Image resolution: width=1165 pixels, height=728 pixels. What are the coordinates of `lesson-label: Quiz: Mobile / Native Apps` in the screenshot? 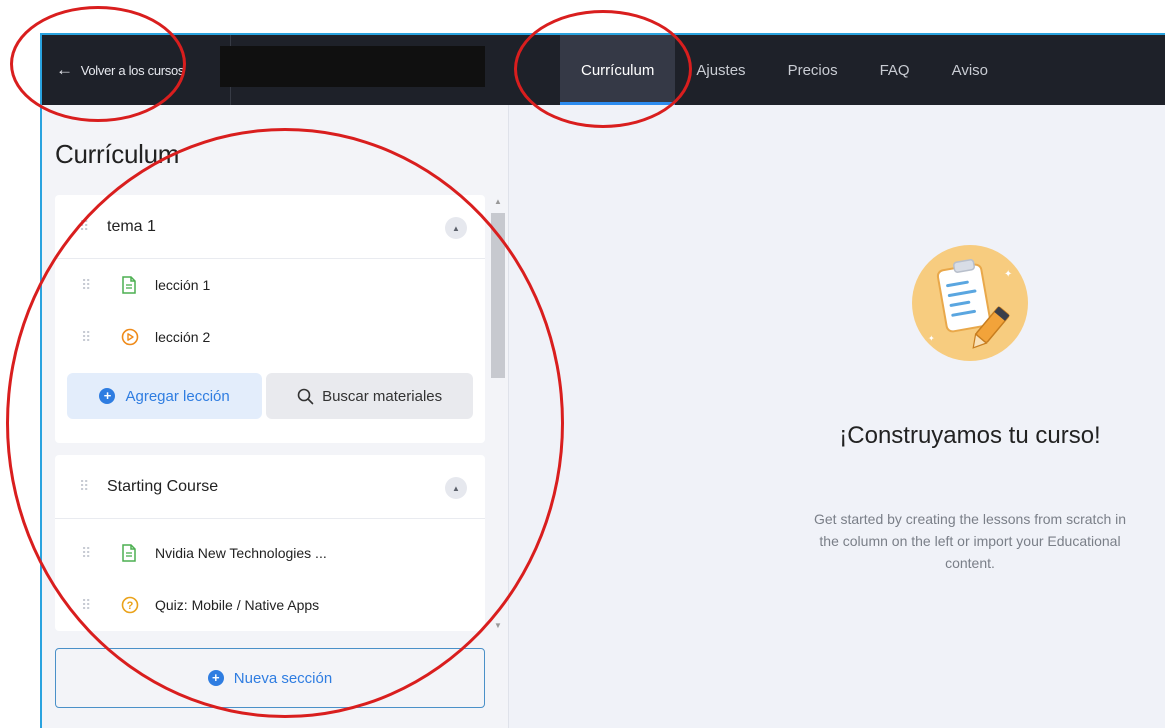 It's located at (237, 605).